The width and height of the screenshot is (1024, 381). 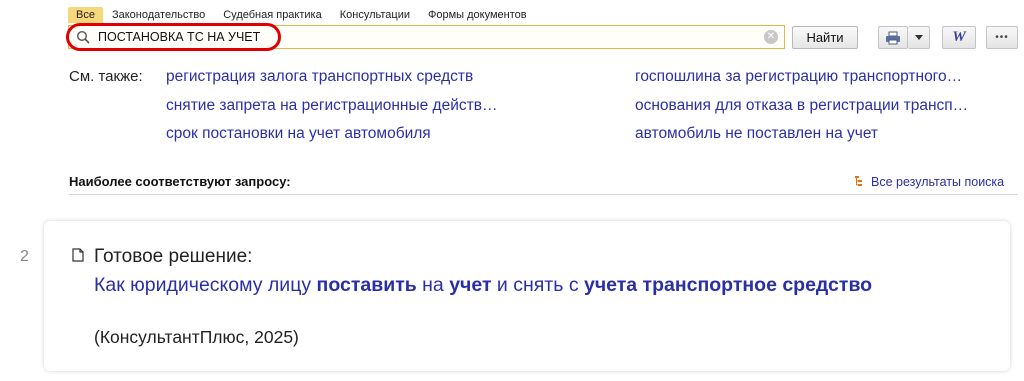 What do you see at coordinates (433, 285) in the screenshot?
I see `title-part: на` at bounding box center [433, 285].